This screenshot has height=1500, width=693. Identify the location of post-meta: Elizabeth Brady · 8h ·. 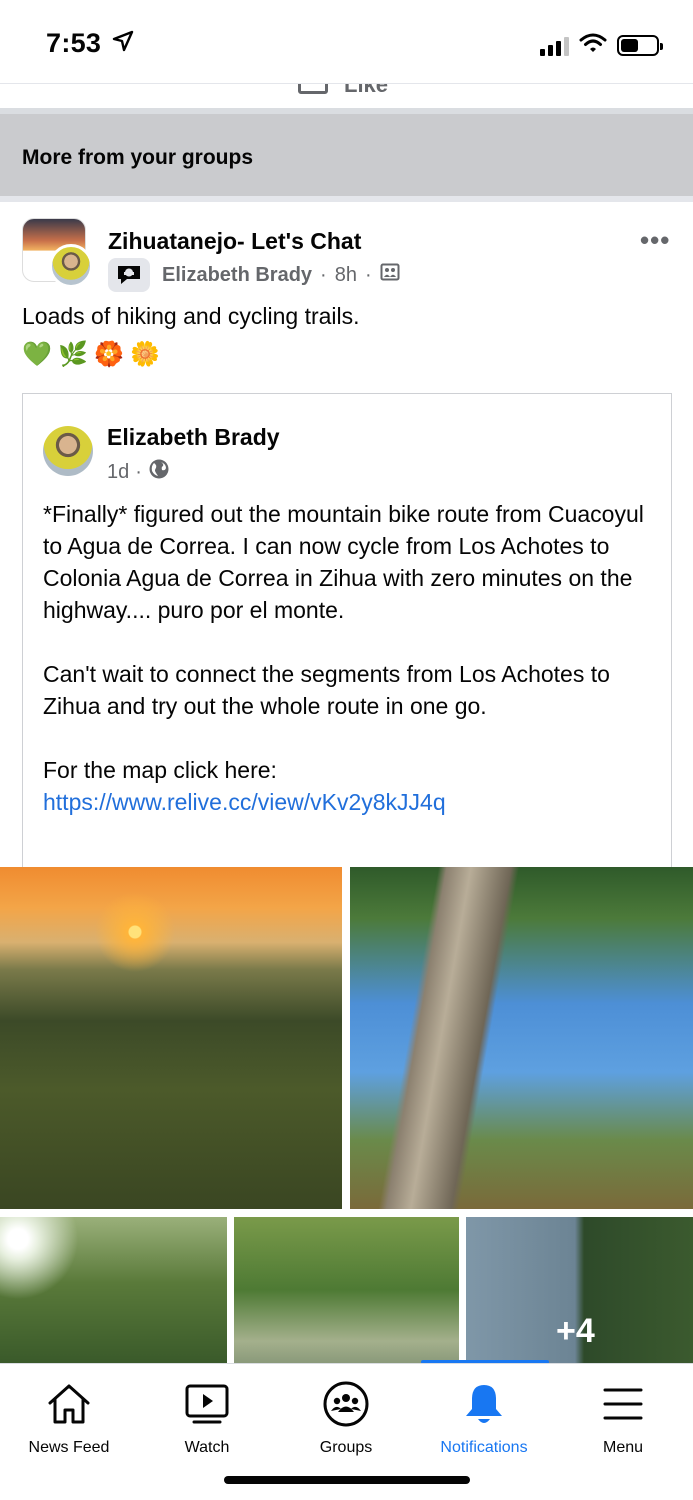
(254, 275).